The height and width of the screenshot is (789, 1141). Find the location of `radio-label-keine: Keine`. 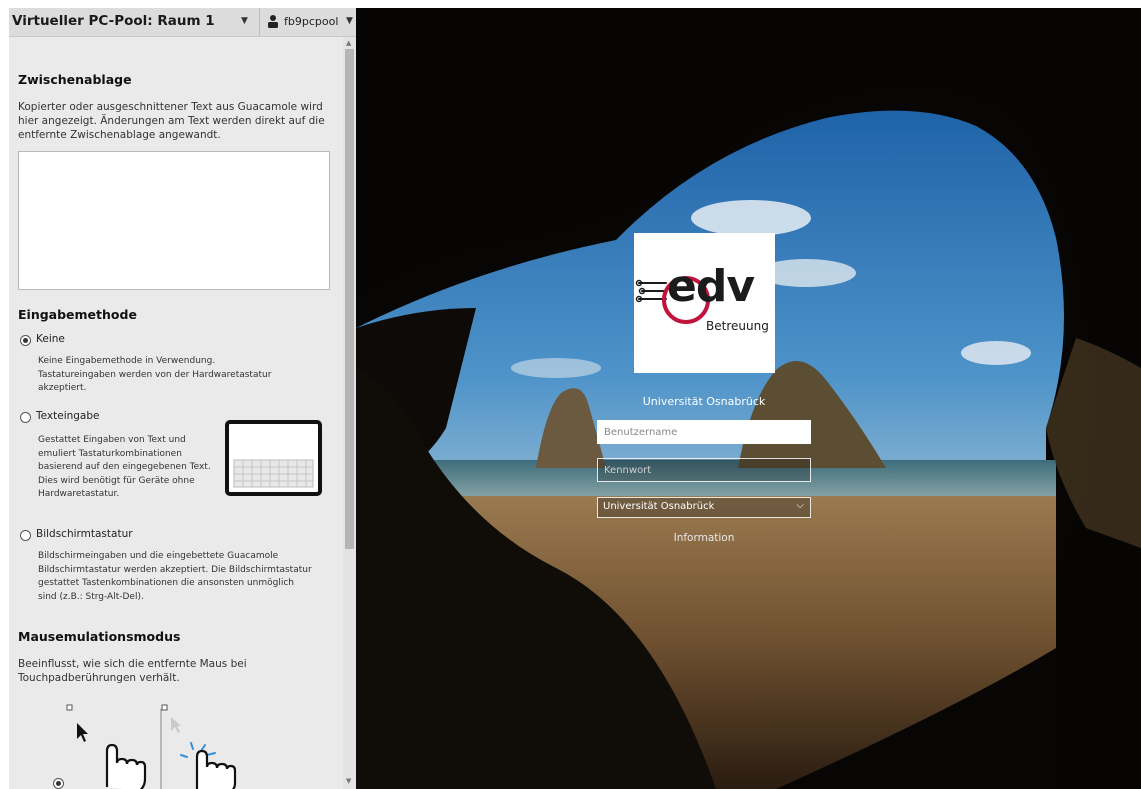

radio-label-keine: Keine is located at coordinates (50, 339).